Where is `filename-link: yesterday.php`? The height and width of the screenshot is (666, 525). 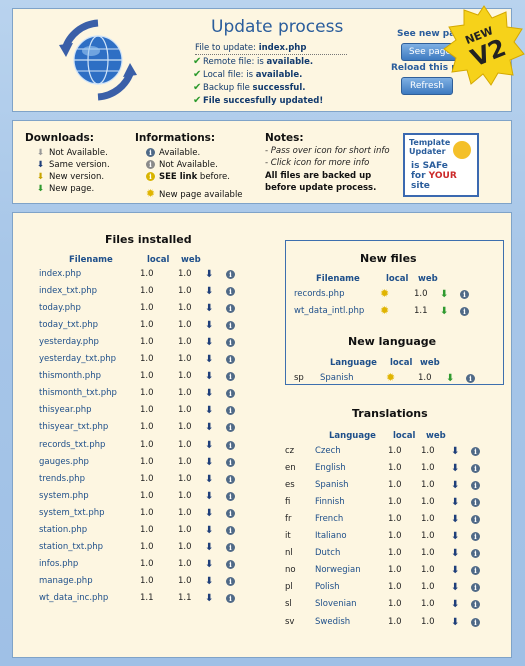 filename-link: yesterday.php is located at coordinates (69, 342).